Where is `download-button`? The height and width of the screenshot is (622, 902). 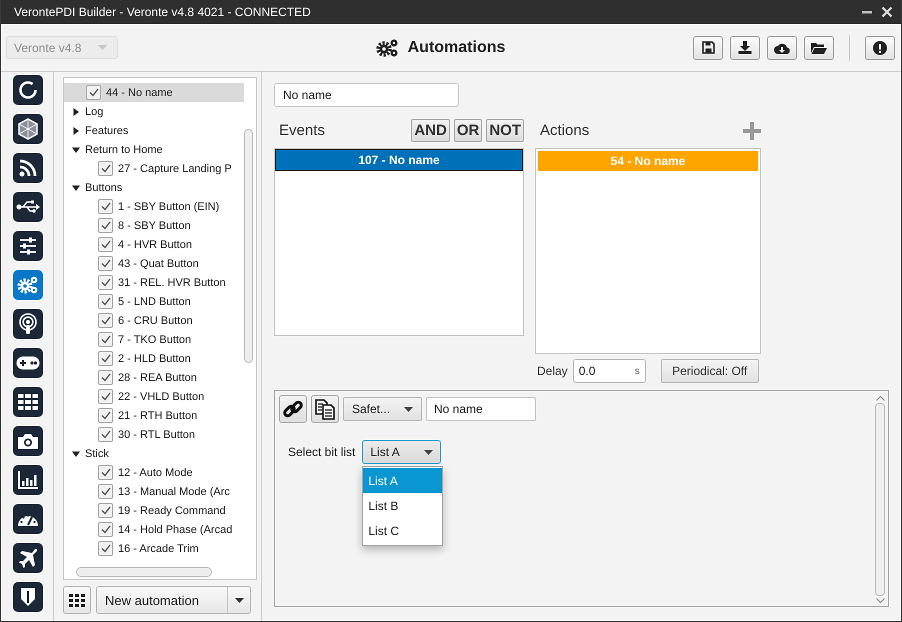
download-button is located at coordinates (745, 48).